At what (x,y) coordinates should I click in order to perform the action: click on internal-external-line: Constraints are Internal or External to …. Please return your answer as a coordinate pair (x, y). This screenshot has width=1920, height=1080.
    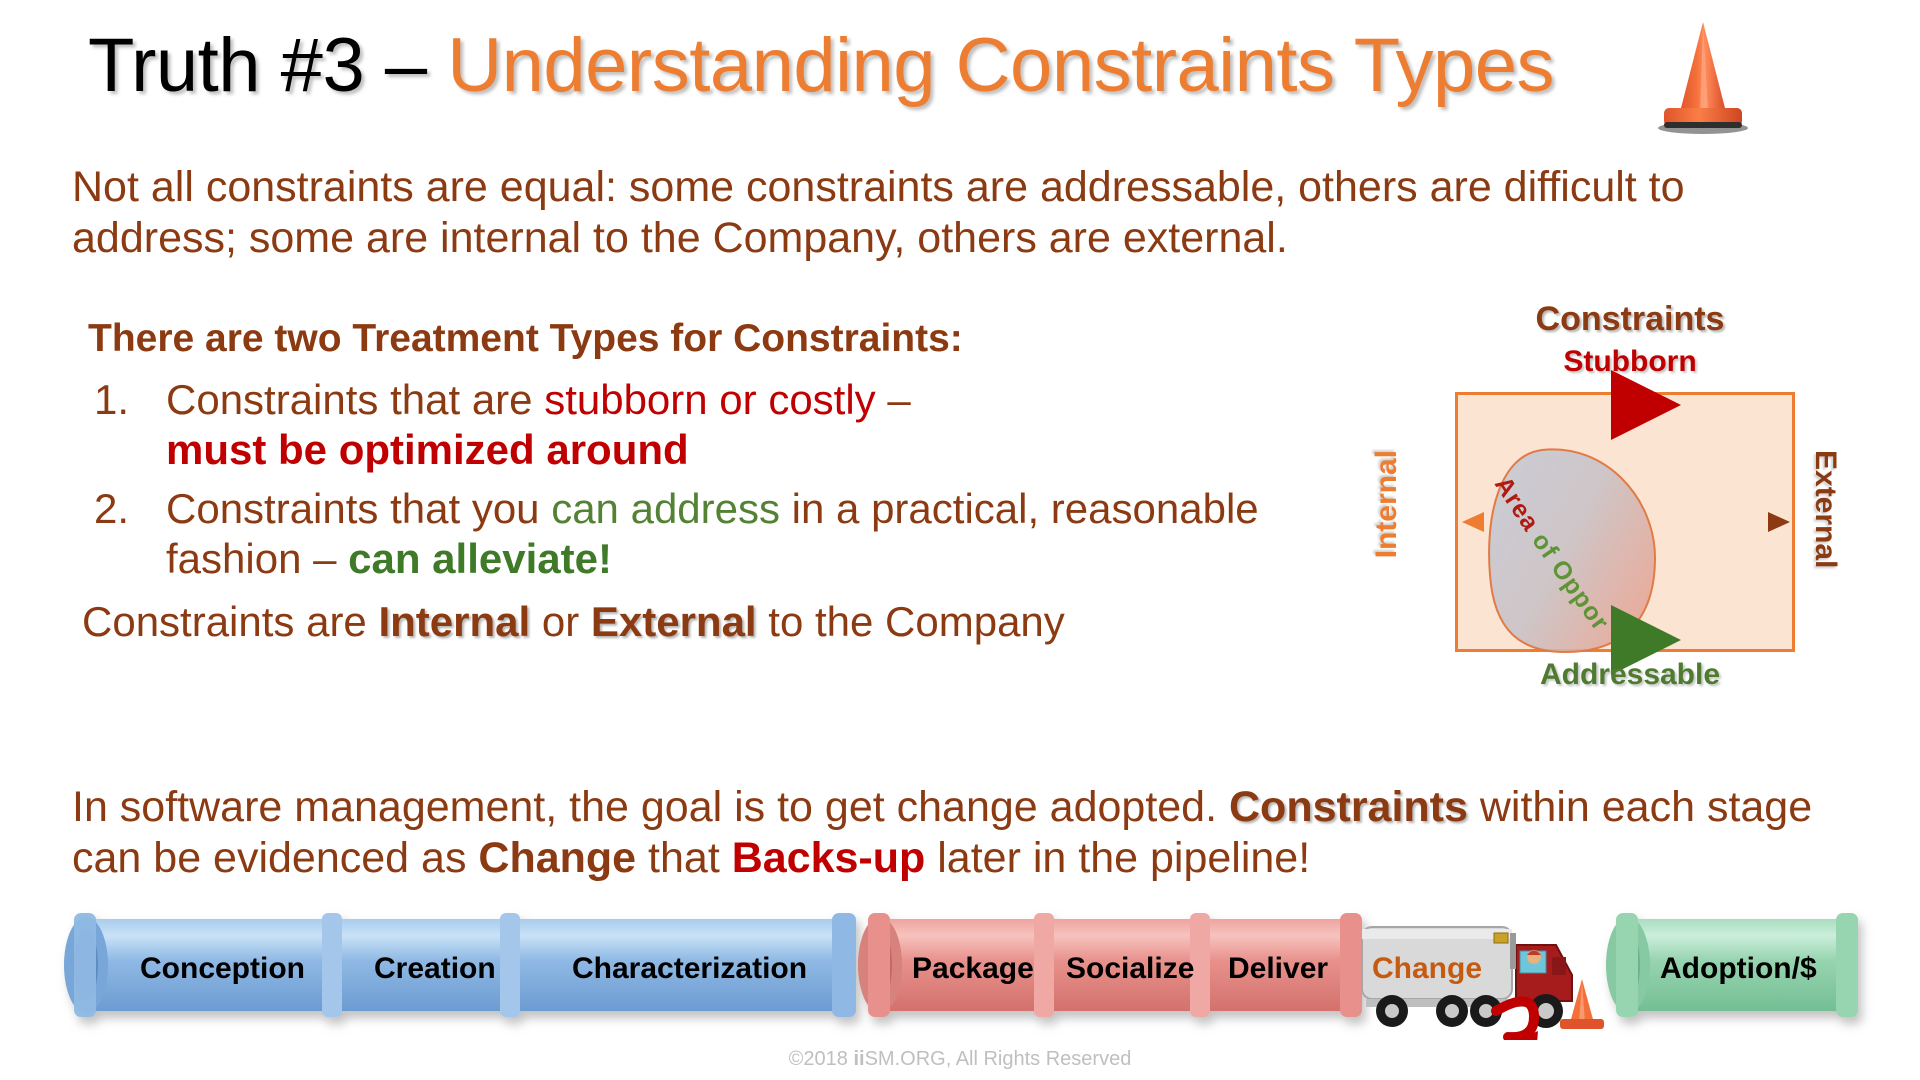
    Looking at the image, I should click on (715, 622).